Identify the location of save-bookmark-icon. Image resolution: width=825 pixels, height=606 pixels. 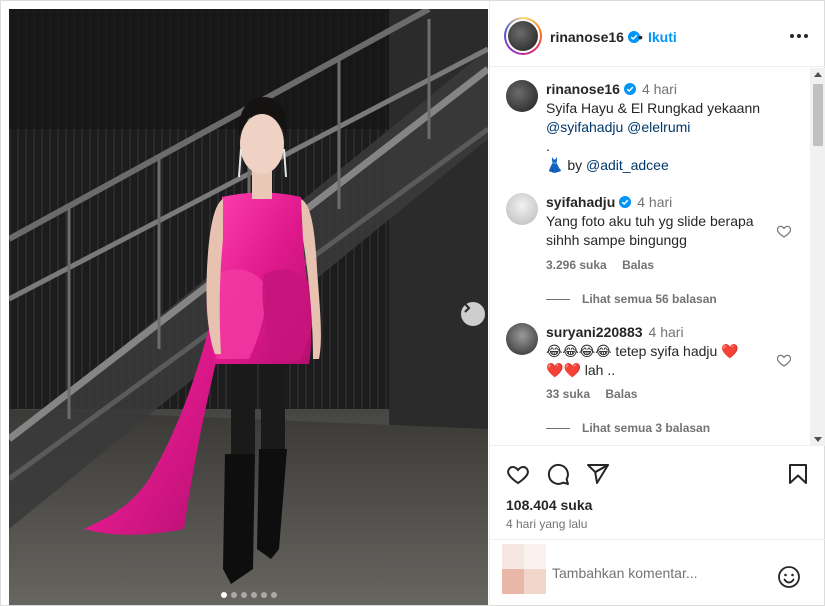
(798, 474).